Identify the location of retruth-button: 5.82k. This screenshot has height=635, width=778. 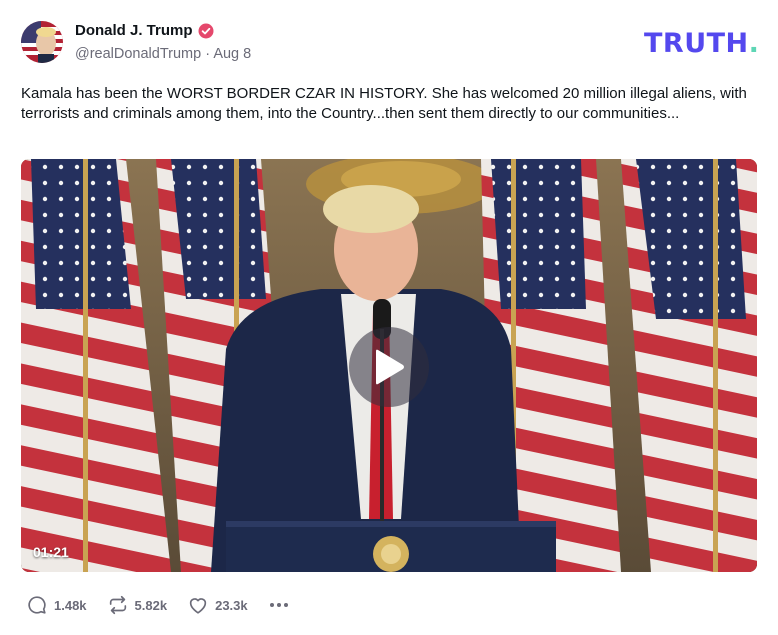
(137, 605).